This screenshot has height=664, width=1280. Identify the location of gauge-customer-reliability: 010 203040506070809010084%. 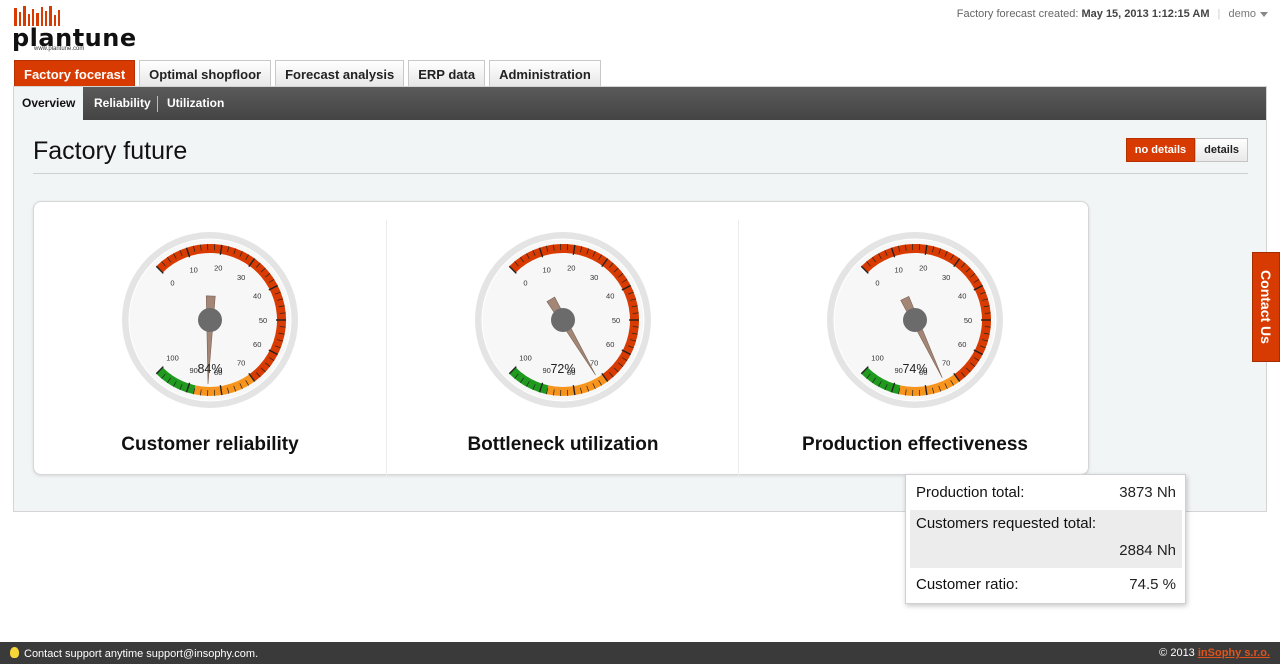
(210, 320).